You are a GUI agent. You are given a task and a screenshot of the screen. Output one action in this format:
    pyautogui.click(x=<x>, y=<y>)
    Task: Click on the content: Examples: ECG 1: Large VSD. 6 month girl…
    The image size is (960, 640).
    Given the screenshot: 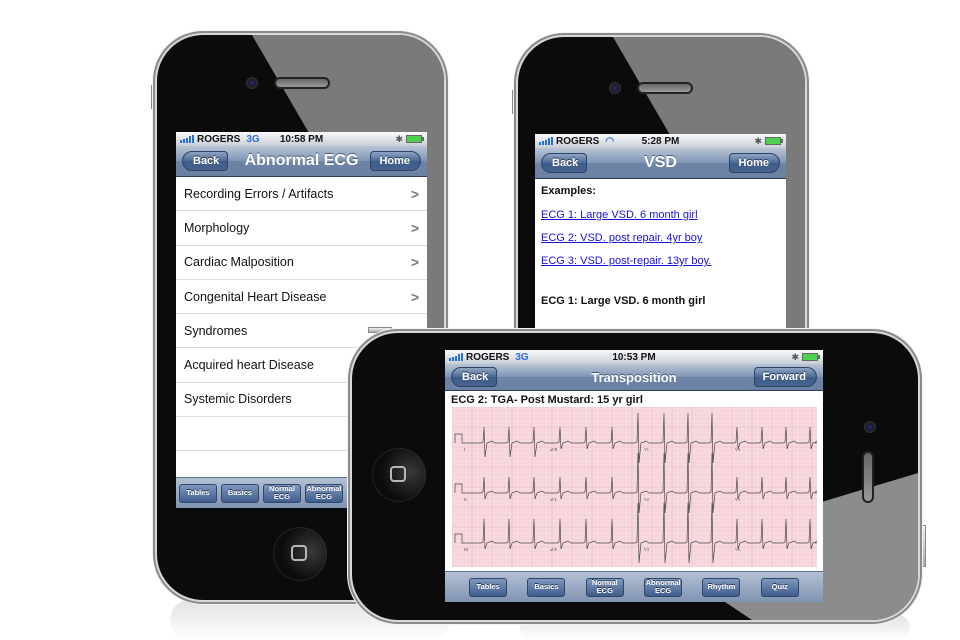 What is the action you would take?
    pyautogui.click(x=660, y=246)
    